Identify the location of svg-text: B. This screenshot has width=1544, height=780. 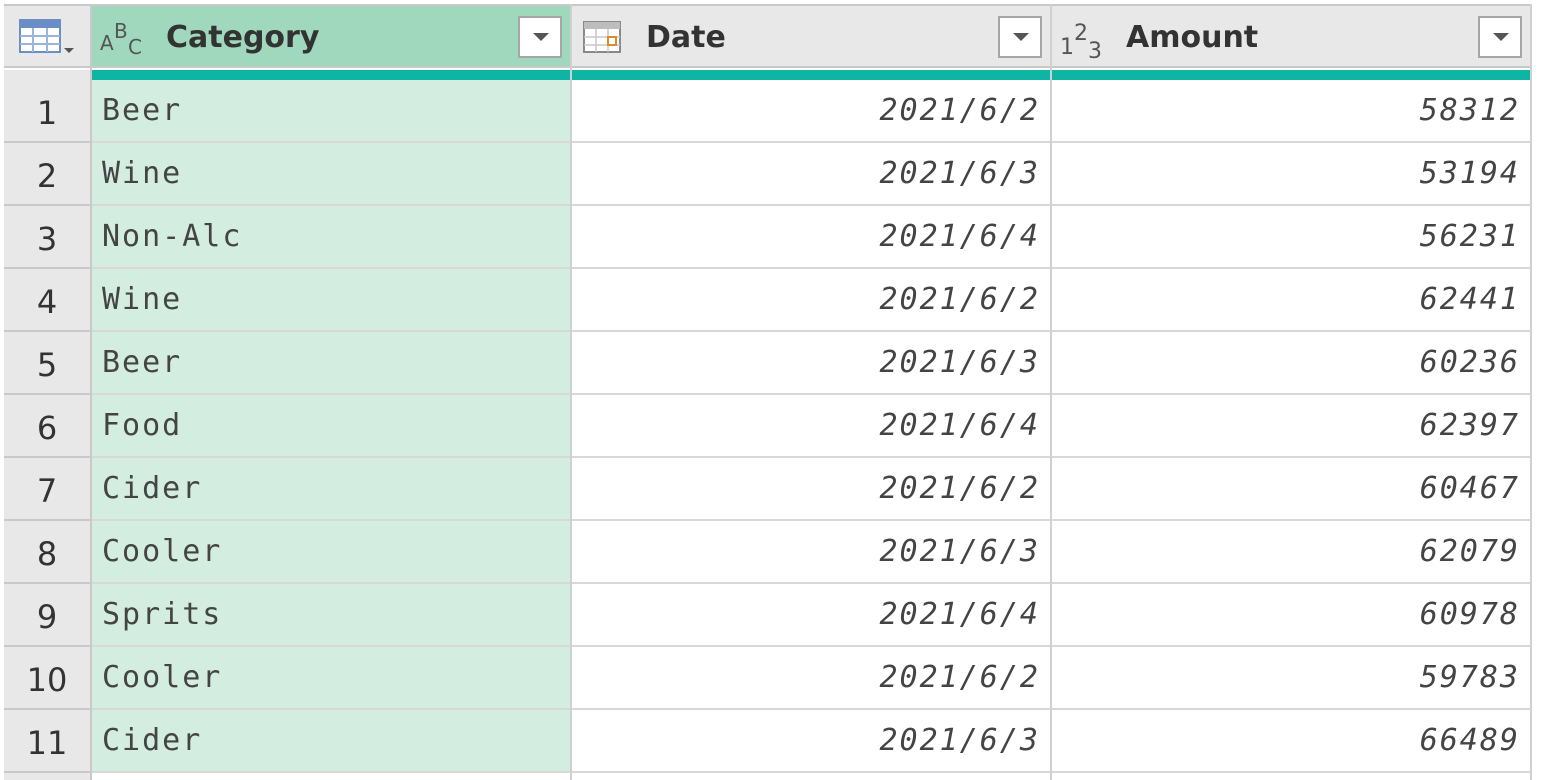
(121, 31).